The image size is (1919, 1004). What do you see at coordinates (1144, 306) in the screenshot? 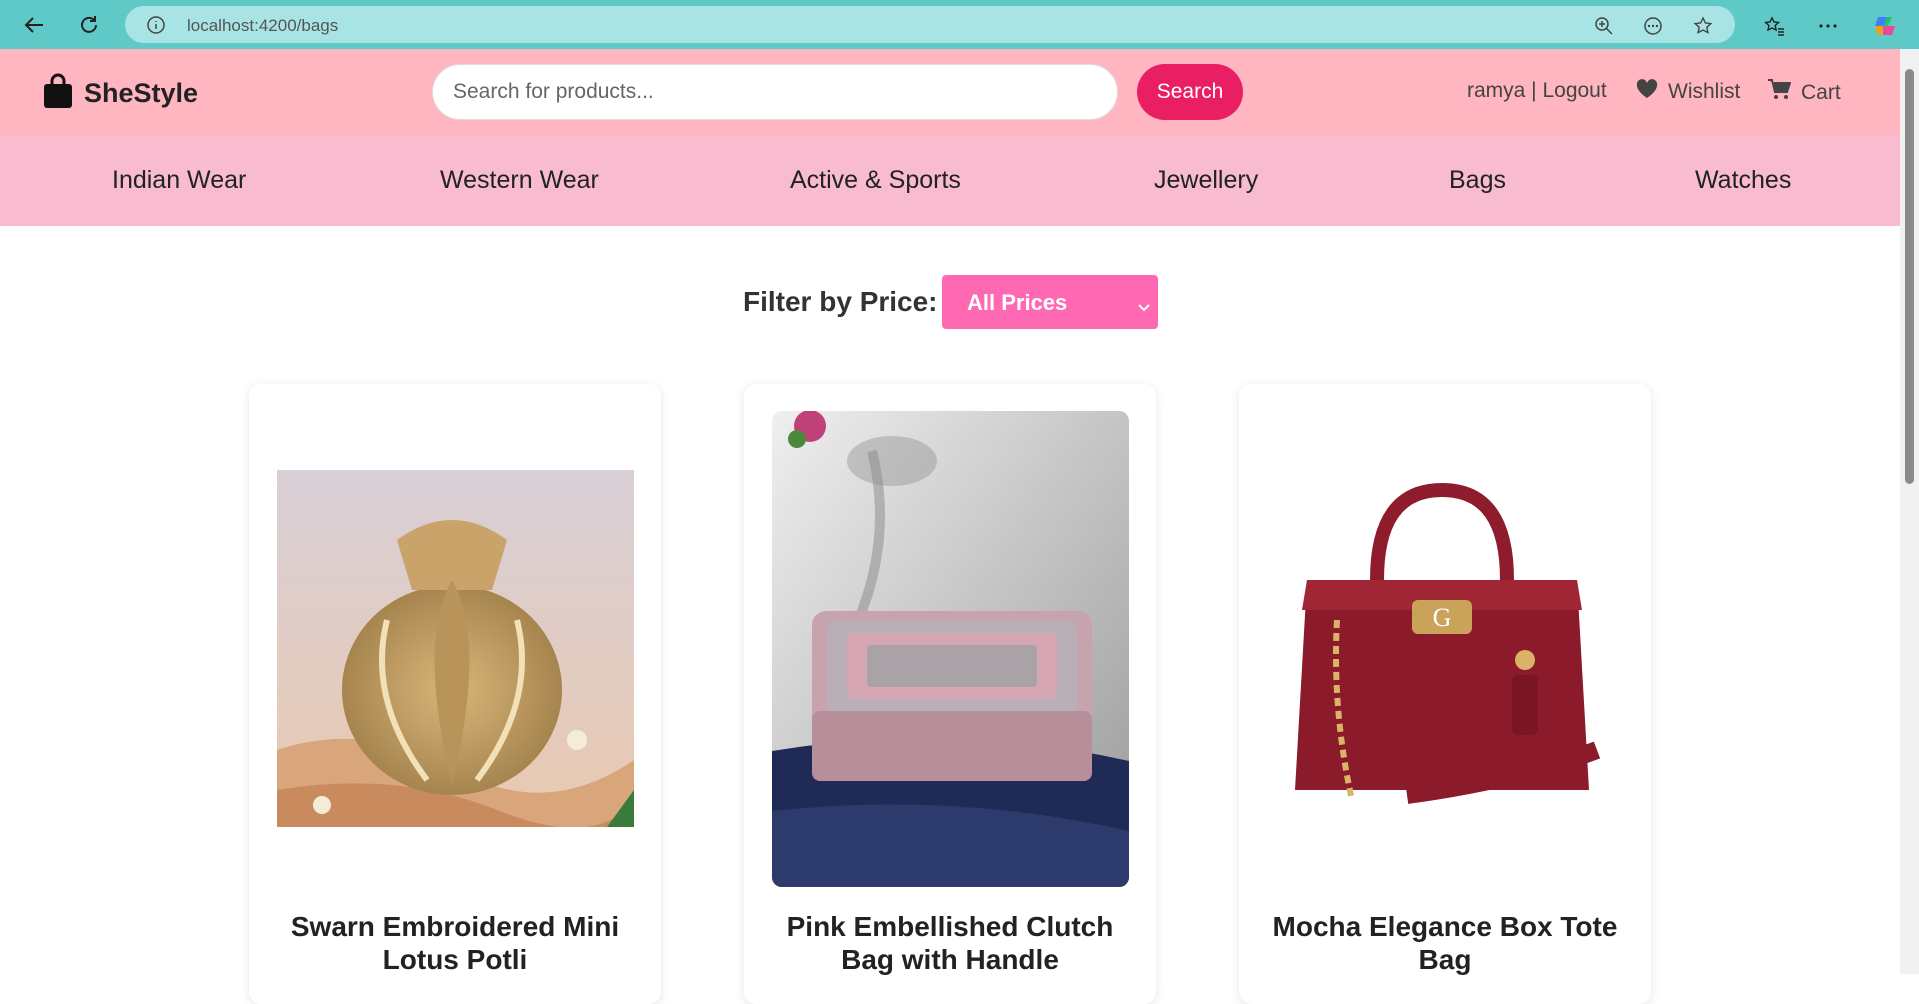
I see `chevron-down-icon` at bounding box center [1144, 306].